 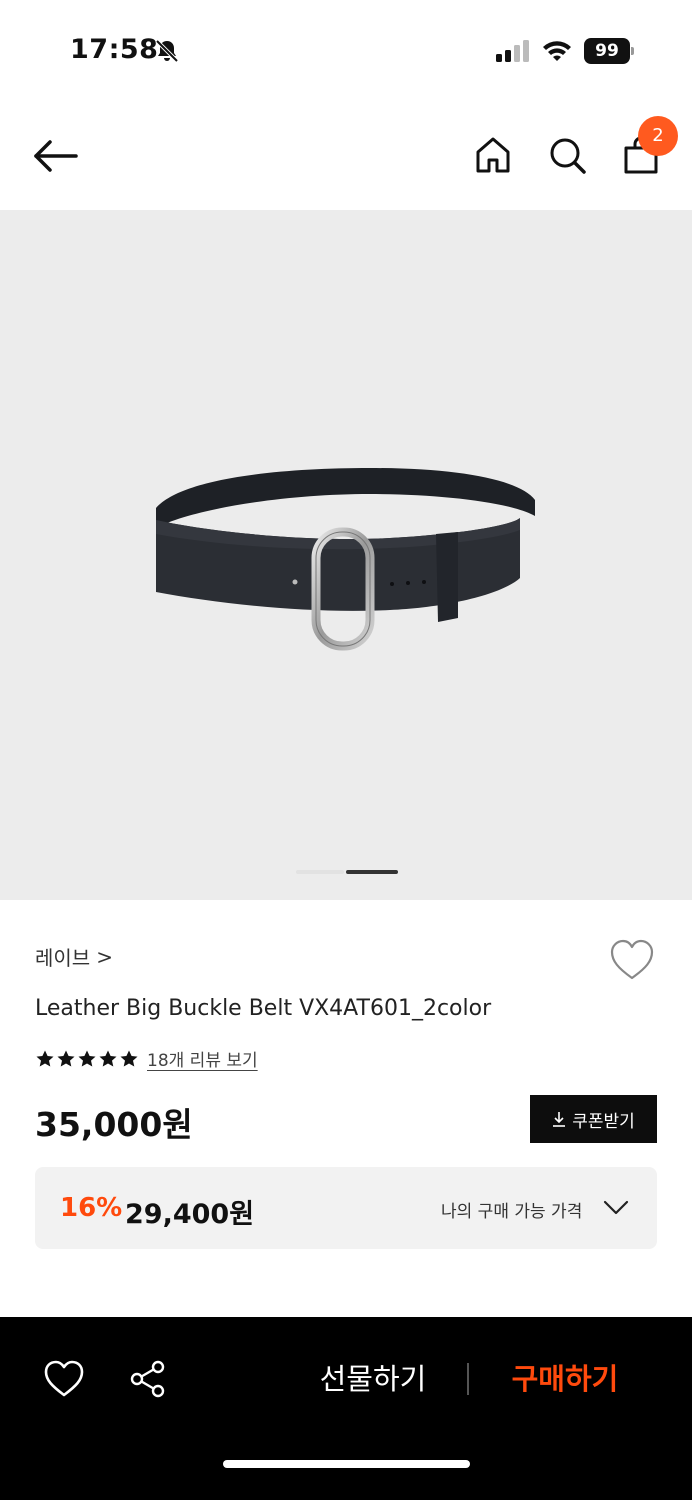 I want to click on signal-icon, so click(x=512, y=51).